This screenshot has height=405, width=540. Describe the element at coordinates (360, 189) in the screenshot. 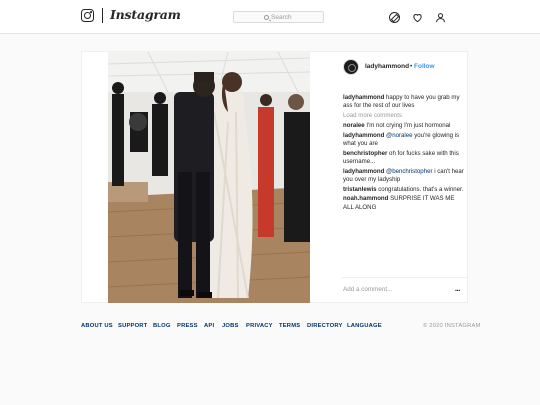

I see `comment-username: tristanlewis` at that location.